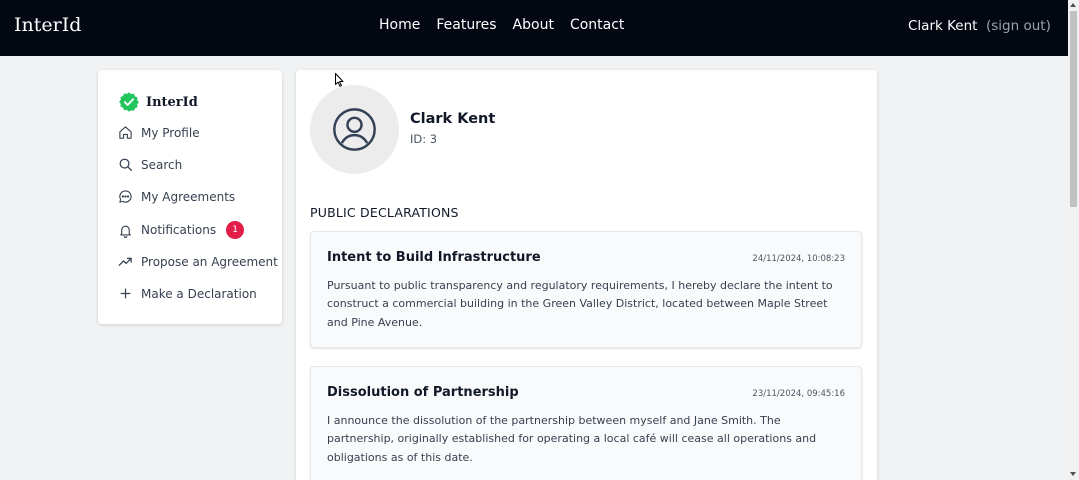  Describe the element at coordinates (798, 394) in the screenshot. I see `declaration-date: 23/11/2024, 09:45:16` at that location.